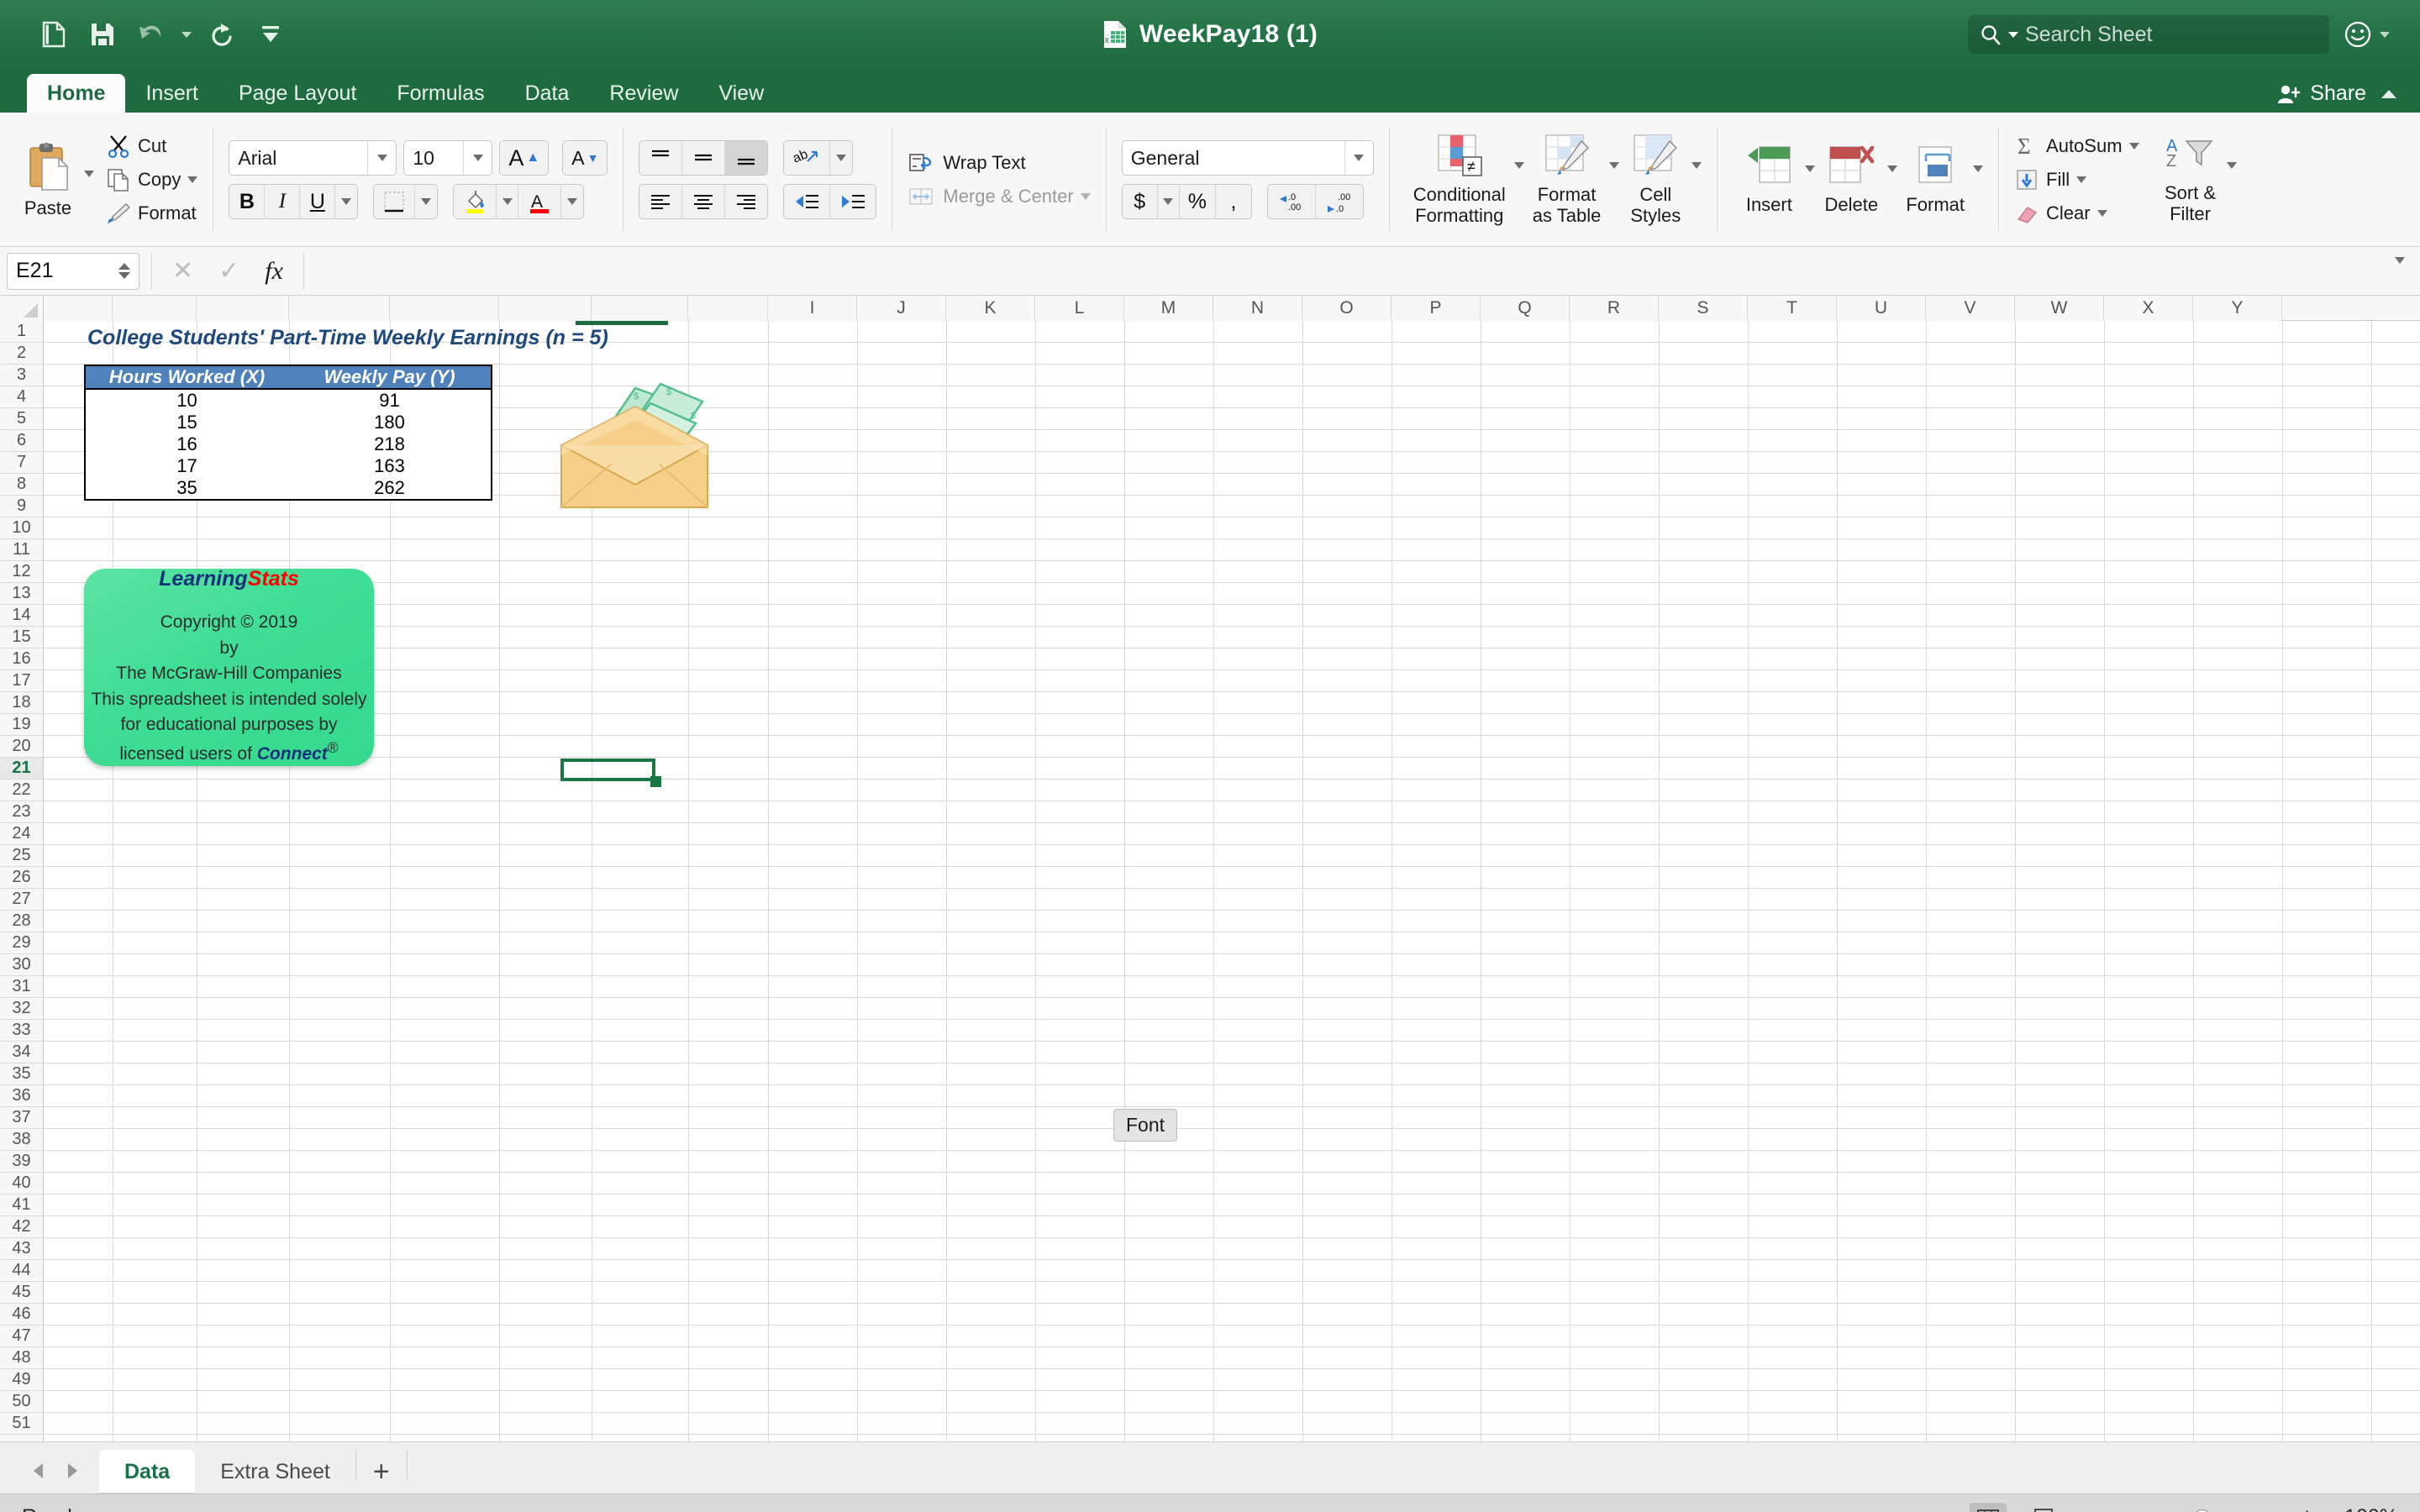 This screenshot has height=1512, width=2420. Describe the element at coordinates (187, 444) in the screenshot. I see `table-cell: 16` at that location.